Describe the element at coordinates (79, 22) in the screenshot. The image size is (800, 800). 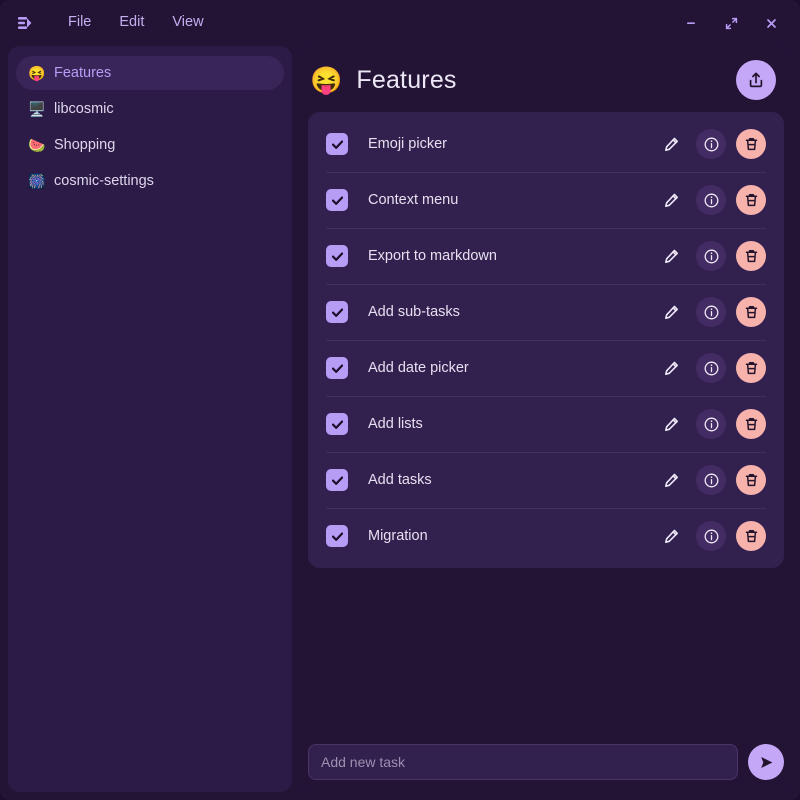
I see `menu-file: File` at that location.